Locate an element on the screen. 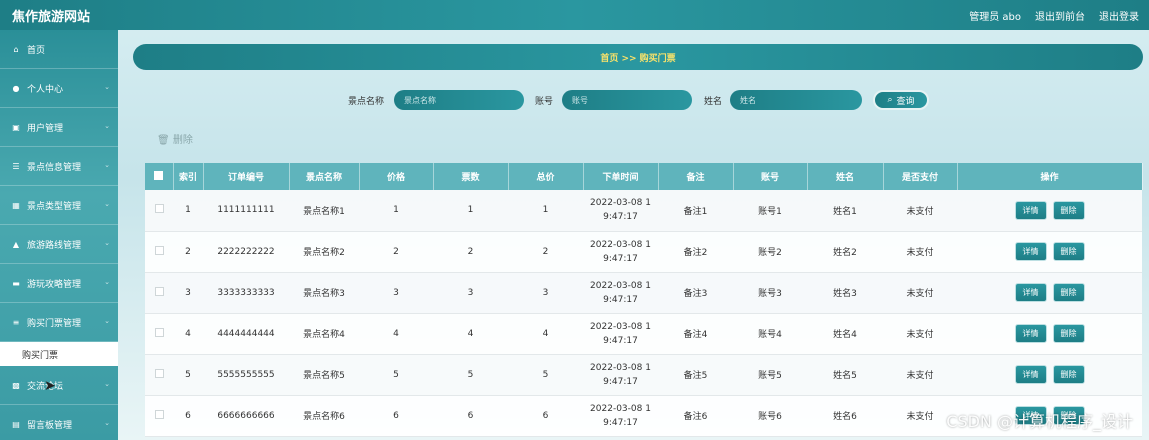 Image resolution: width=1149 pixels, height=440 pixels. sidebar-item-route: ▲ 旅游路线管理 ⌄ is located at coordinates (59, 244).